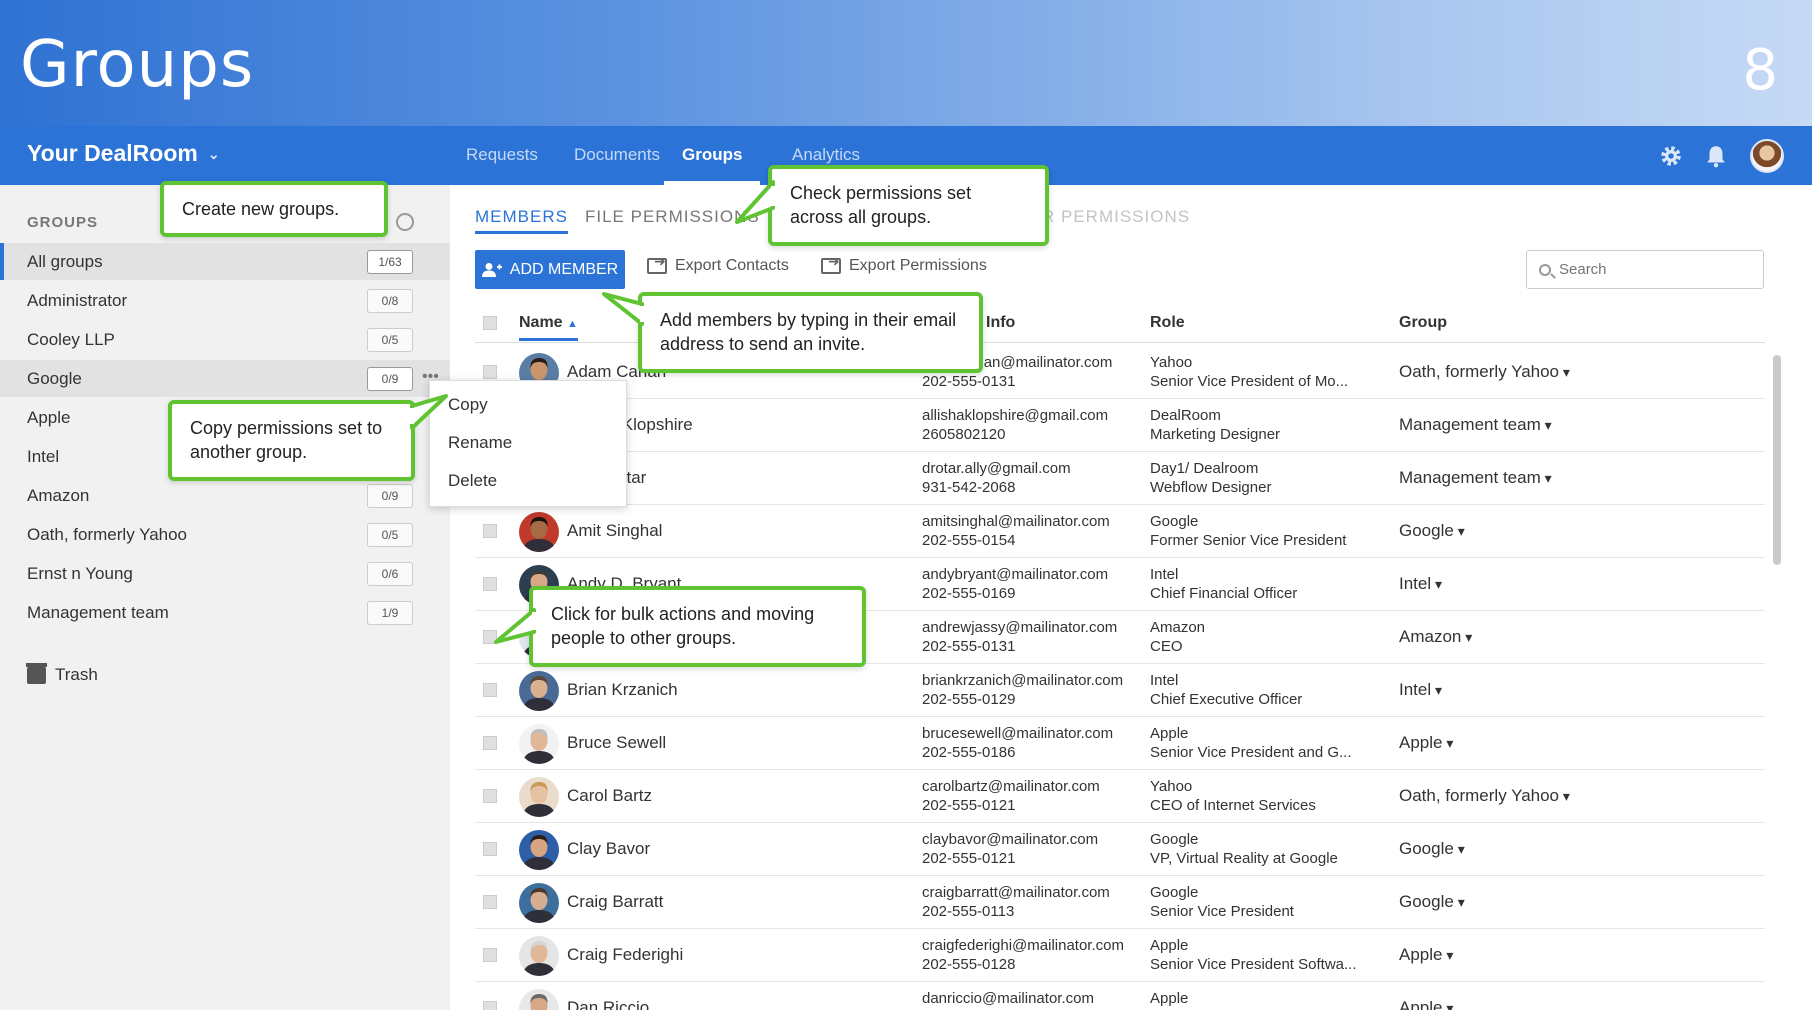  Describe the element at coordinates (609, 796) in the screenshot. I see `member-name: Carol Bartz` at that location.